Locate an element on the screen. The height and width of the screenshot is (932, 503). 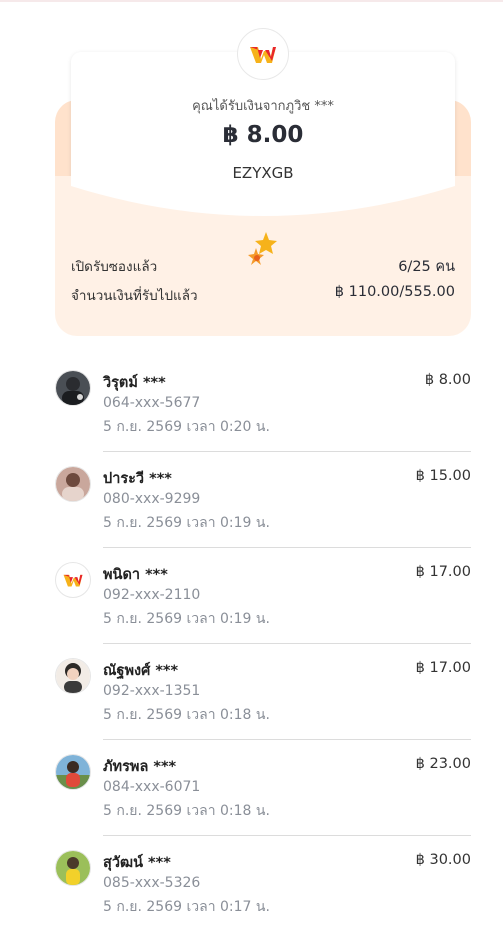
recipient-name: ปาระวี *** is located at coordinates (137, 479).